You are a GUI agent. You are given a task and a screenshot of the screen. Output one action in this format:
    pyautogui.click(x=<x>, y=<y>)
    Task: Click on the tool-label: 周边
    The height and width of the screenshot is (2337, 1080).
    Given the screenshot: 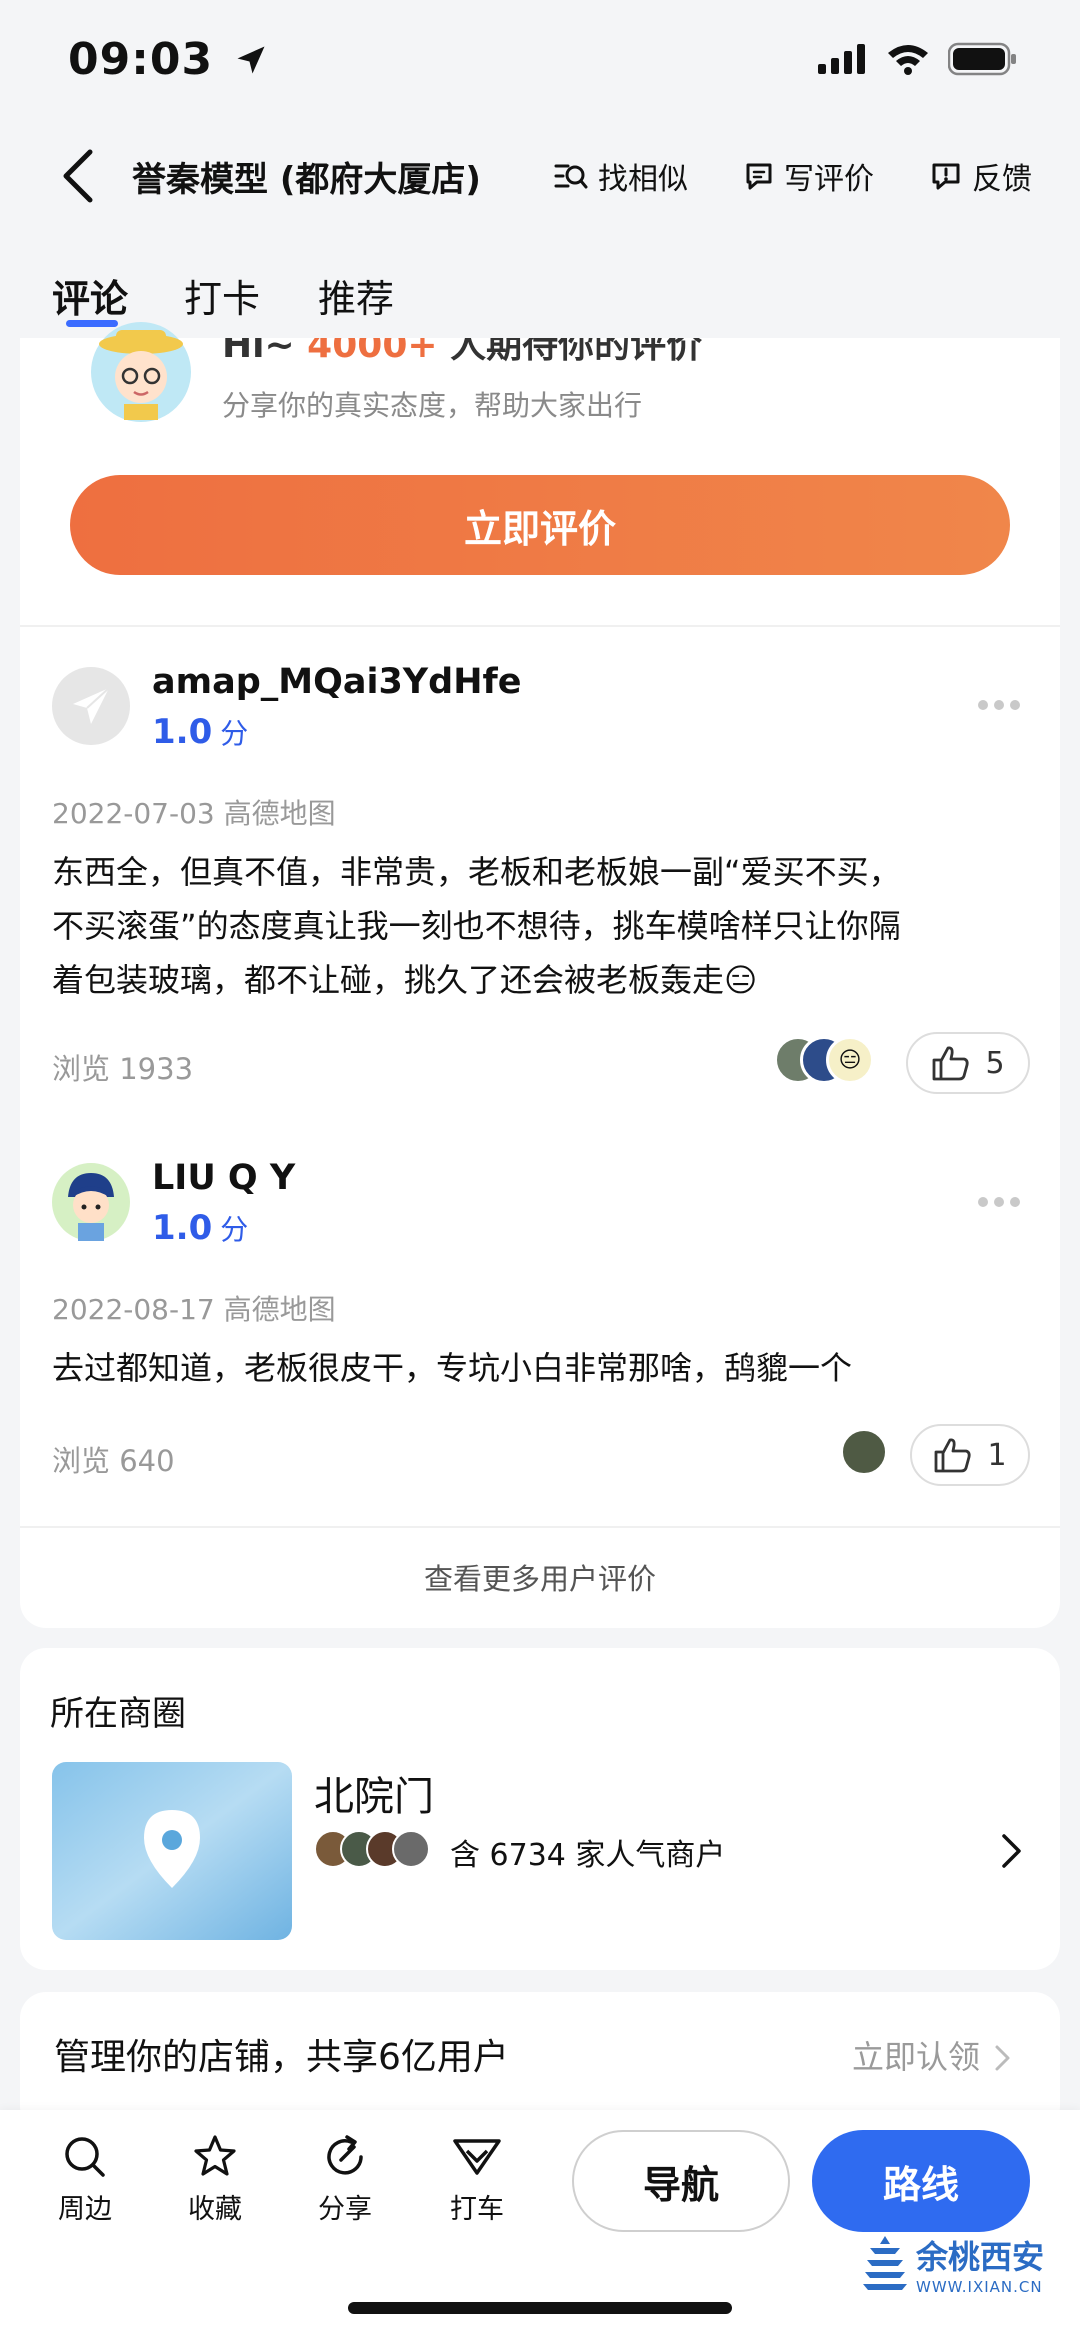 What is the action you would take?
    pyautogui.click(x=85, y=2209)
    